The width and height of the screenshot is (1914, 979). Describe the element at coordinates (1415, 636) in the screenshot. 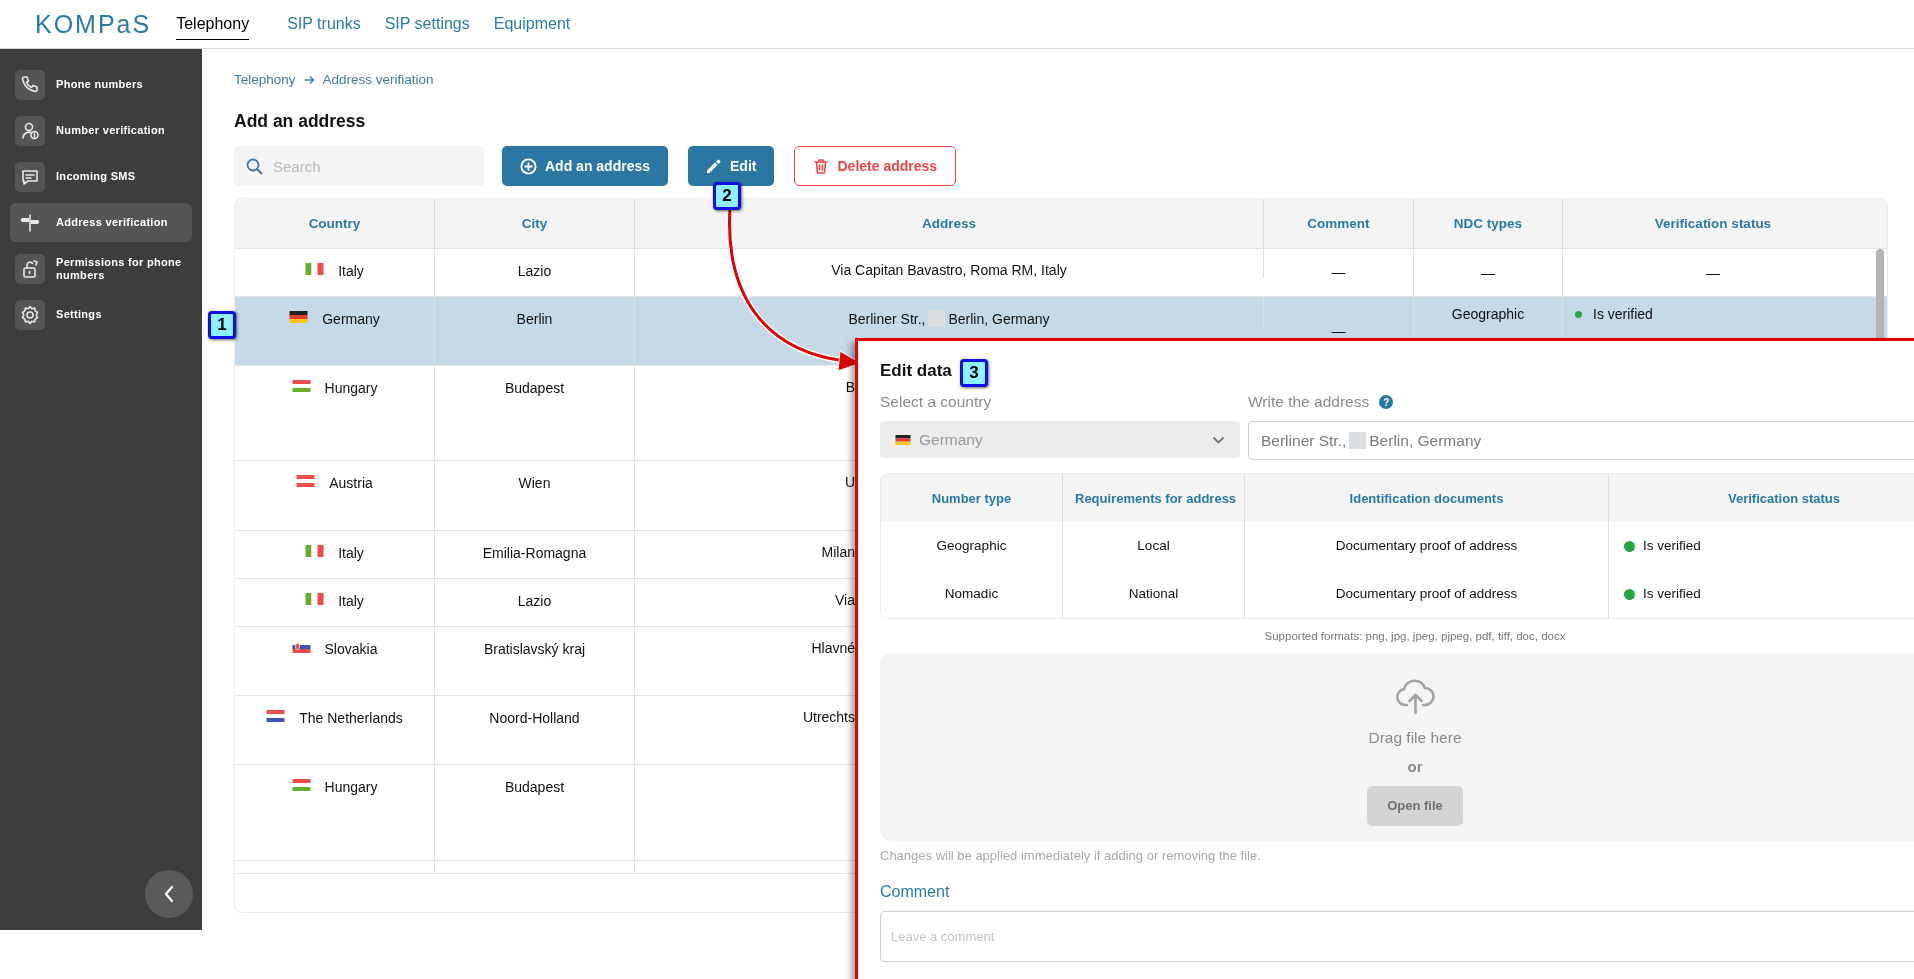

I see `formats-note: Supported formats: png, jpg, jpeg, pjpeg, pdf, tiff, doc, docx` at that location.